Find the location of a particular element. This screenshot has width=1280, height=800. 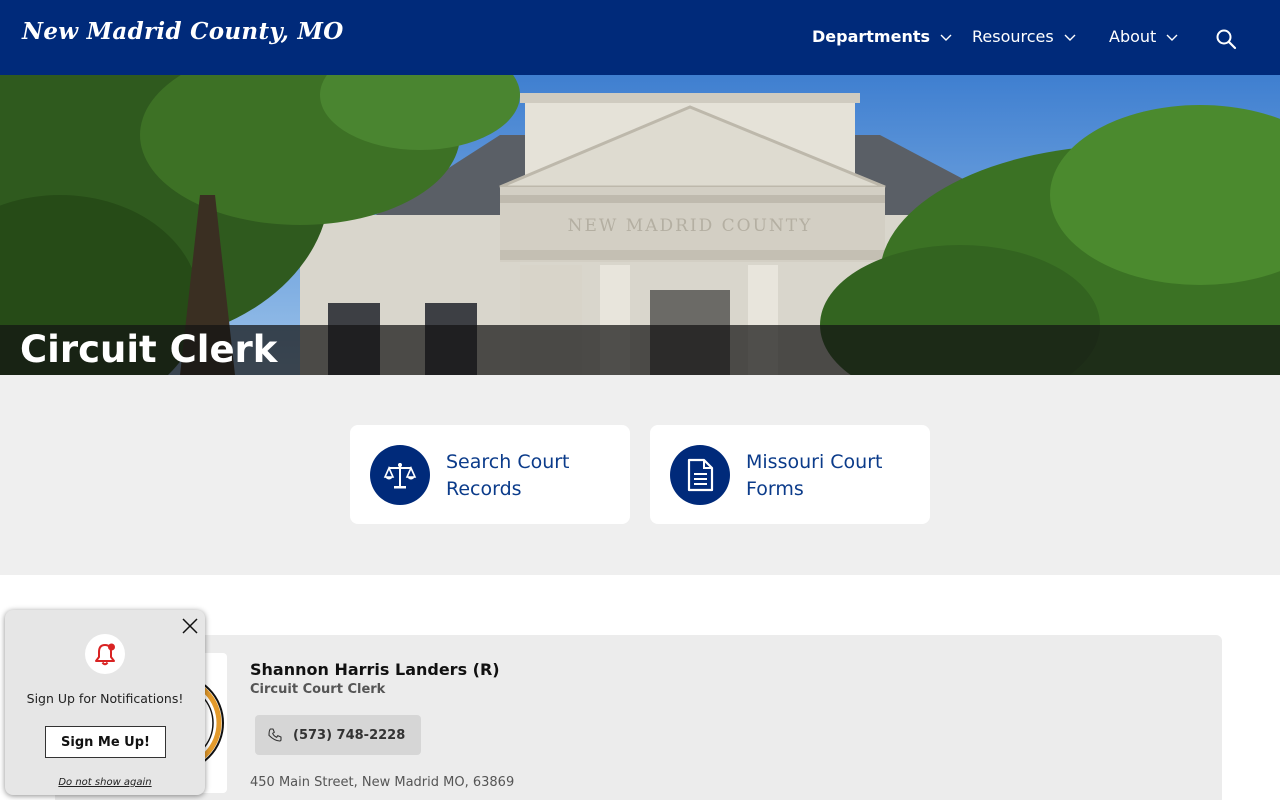

official-name: Shannon Harris Landers (R) is located at coordinates (375, 669).